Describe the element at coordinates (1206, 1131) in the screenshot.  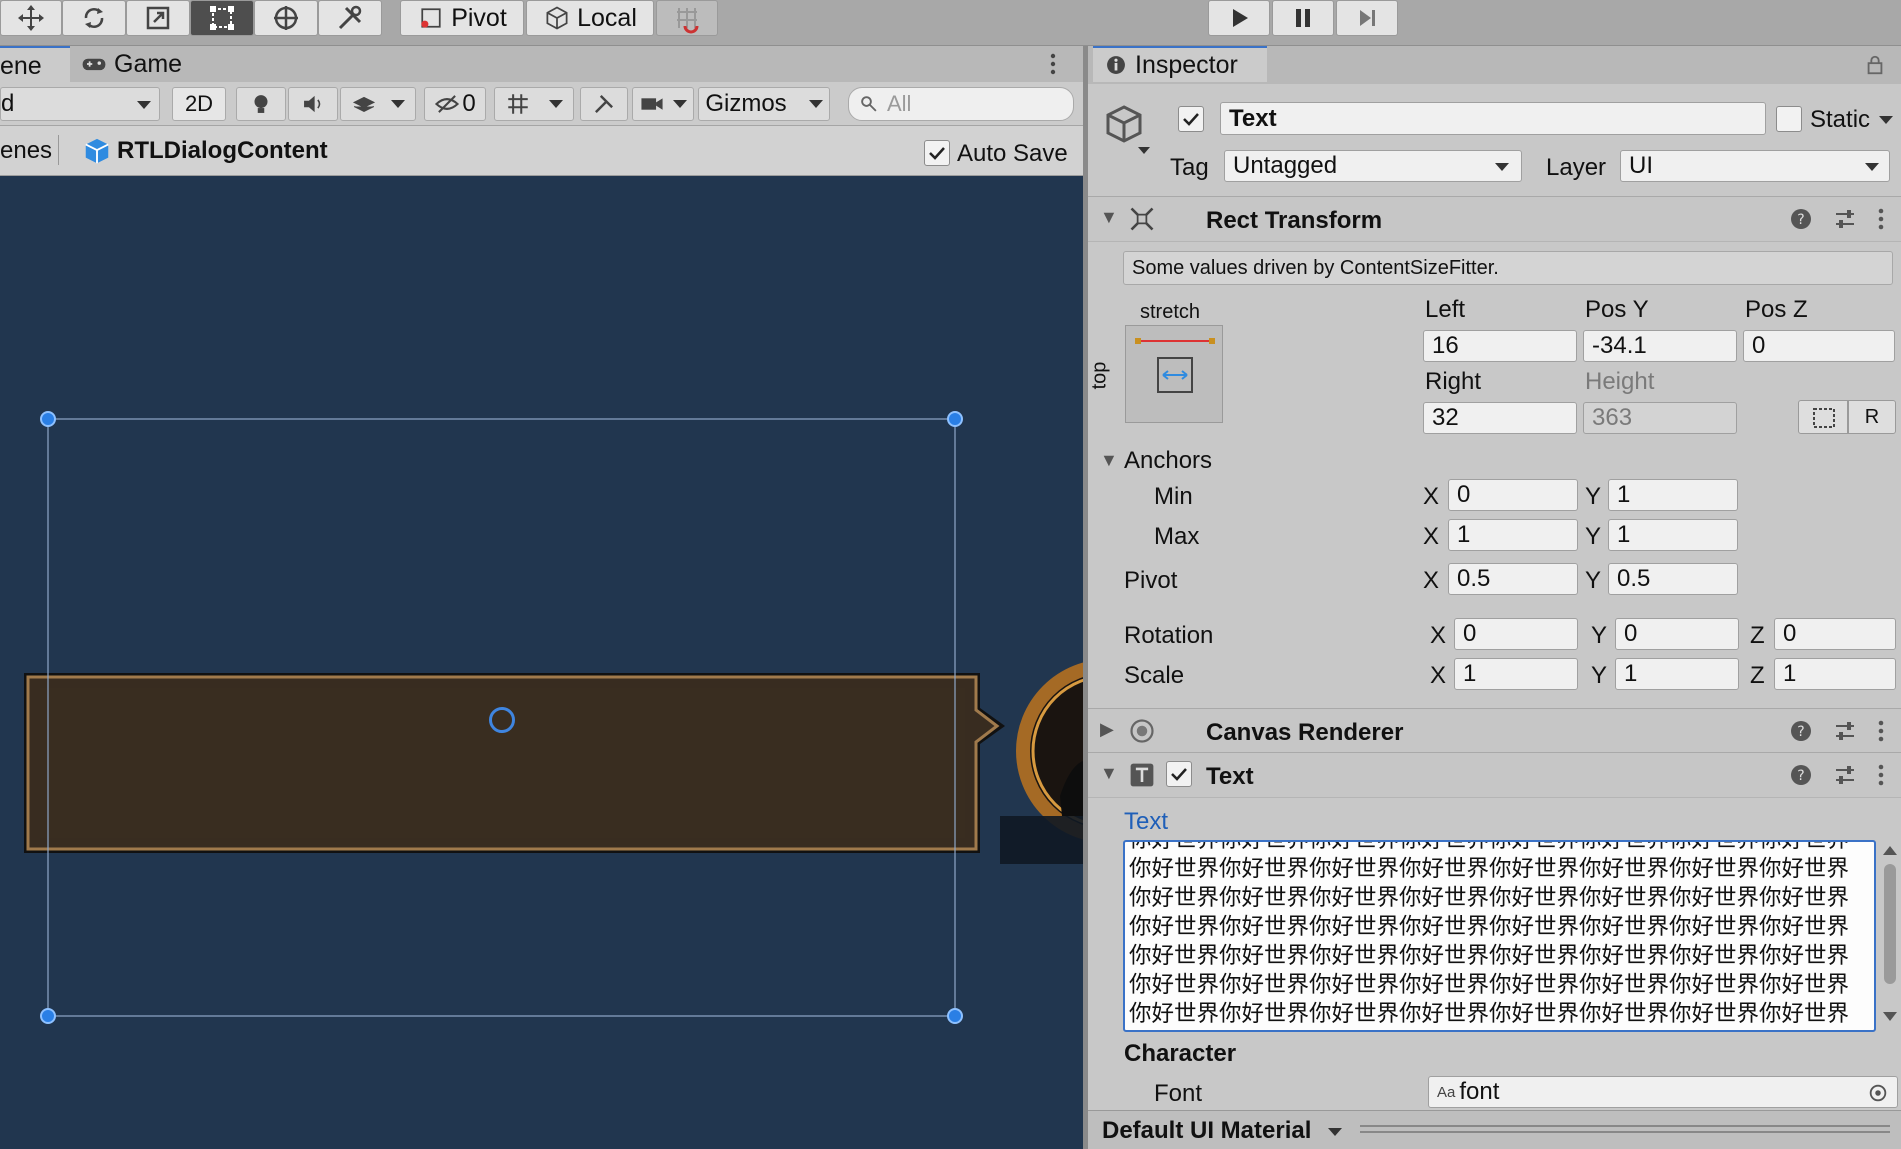
I see `material-label: Default UI Material` at that location.